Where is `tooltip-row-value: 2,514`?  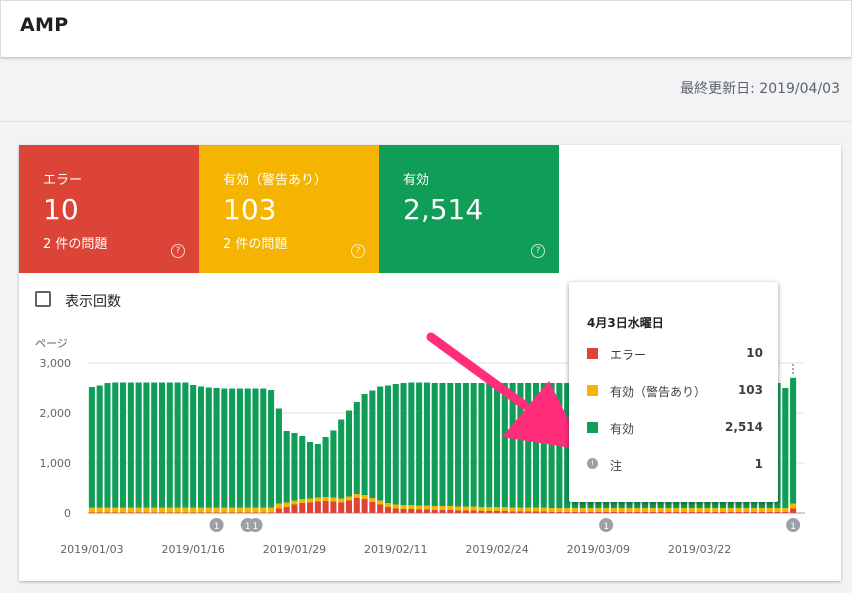 tooltip-row-value: 2,514 is located at coordinates (744, 427).